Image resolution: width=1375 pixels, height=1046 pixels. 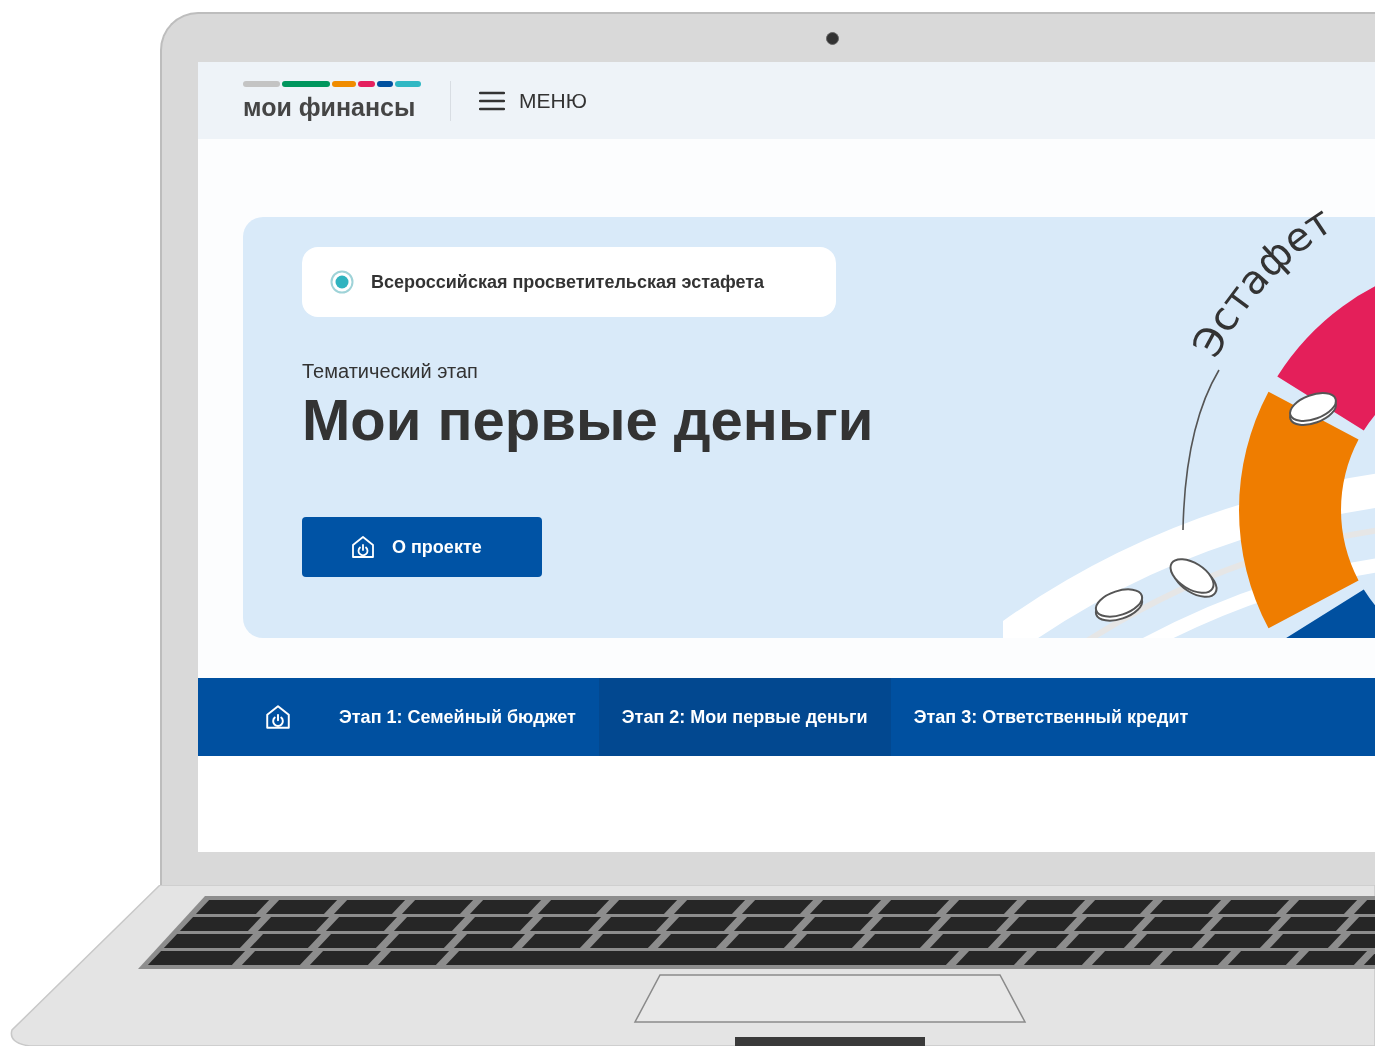 What do you see at coordinates (533, 100) in the screenshot?
I see `menu-button: МЕНЮ` at bounding box center [533, 100].